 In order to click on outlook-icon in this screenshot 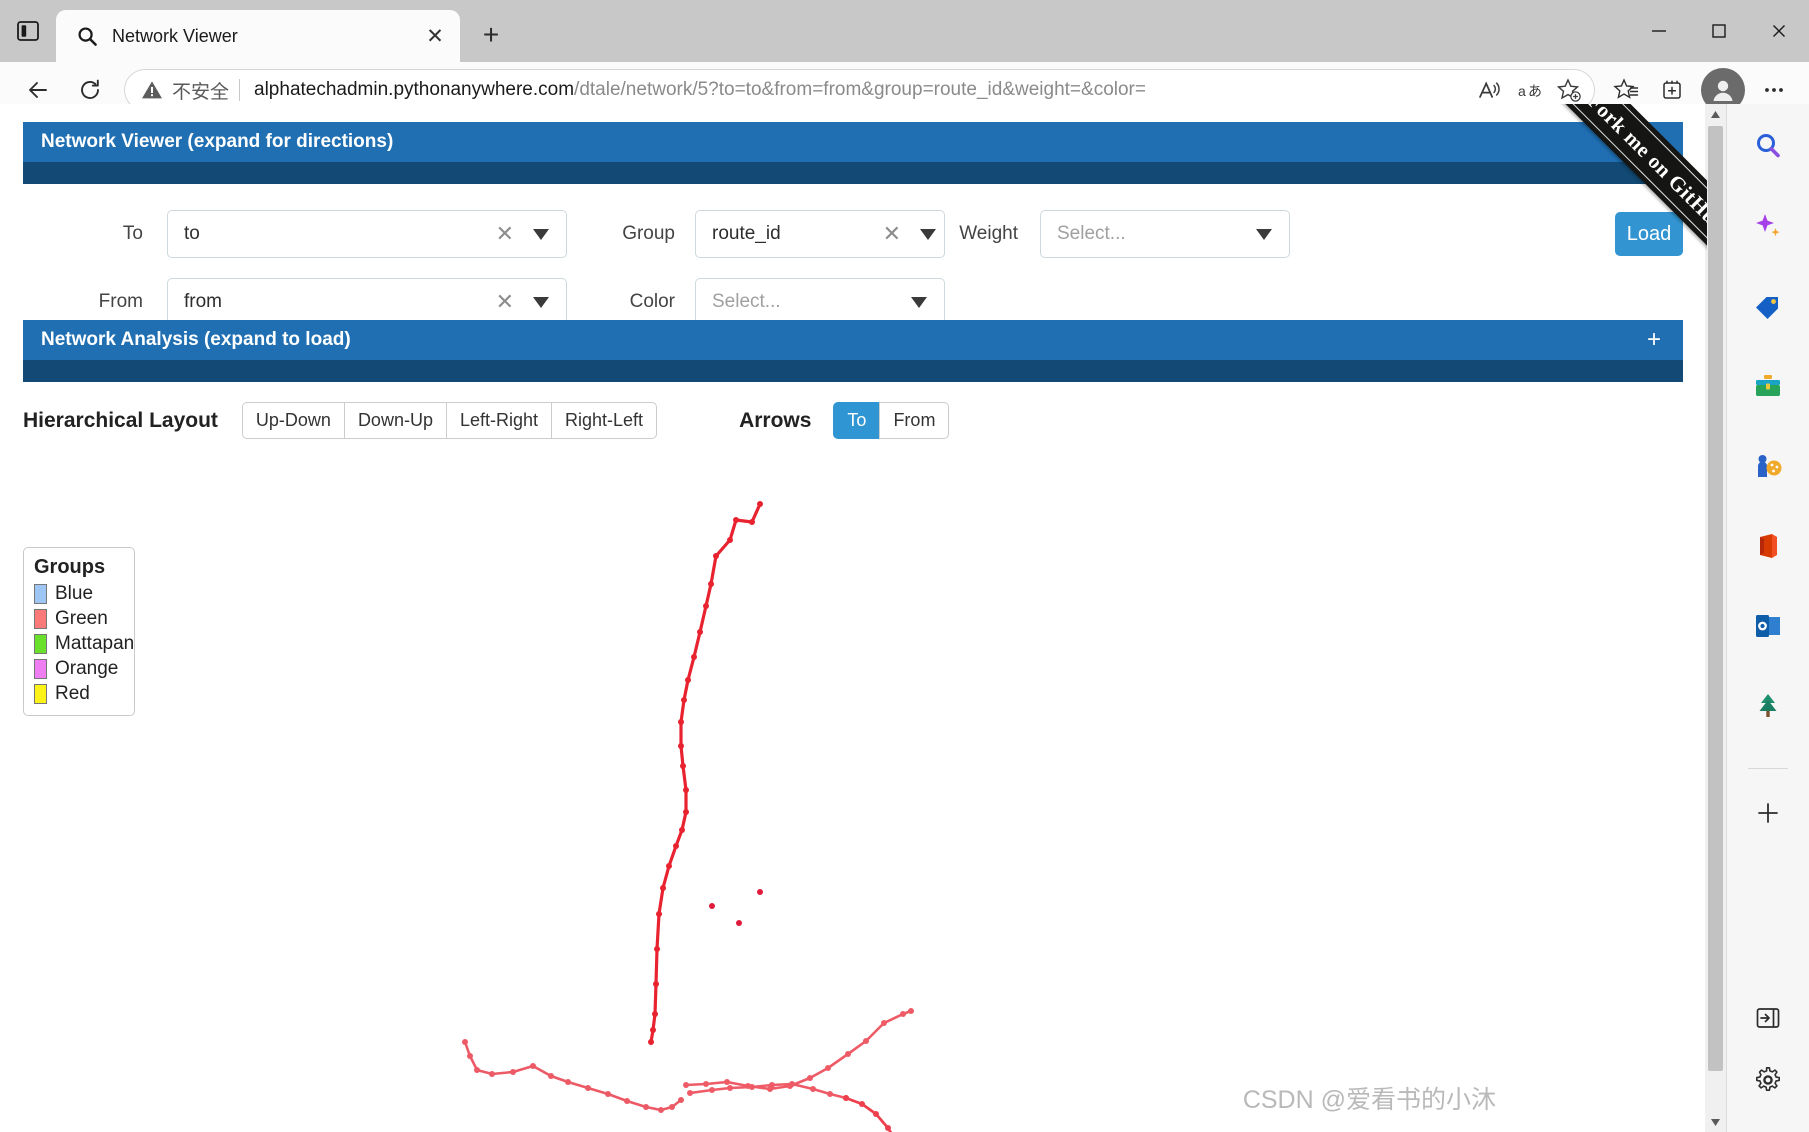, I will do `click(1768, 626)`.